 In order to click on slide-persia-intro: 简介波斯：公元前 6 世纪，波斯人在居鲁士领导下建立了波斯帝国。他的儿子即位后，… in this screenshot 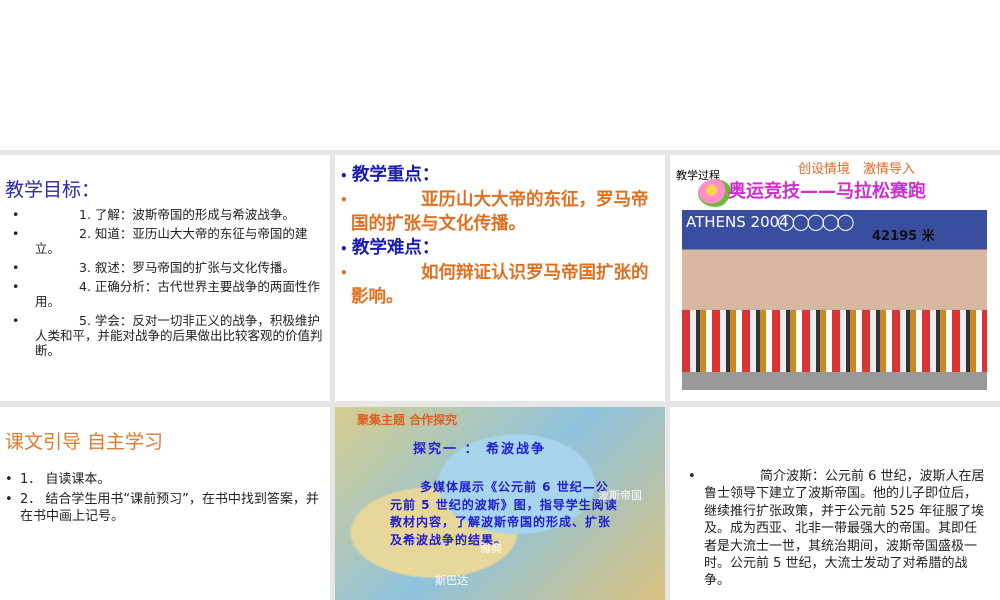, I will do `click(835, 503)`.